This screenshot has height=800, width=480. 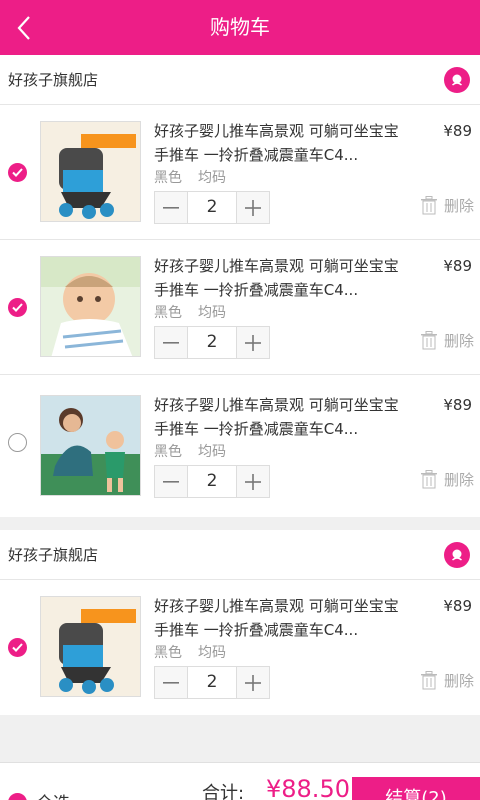 I want to click on page-title: 购物车, so click(x=240, y=27).